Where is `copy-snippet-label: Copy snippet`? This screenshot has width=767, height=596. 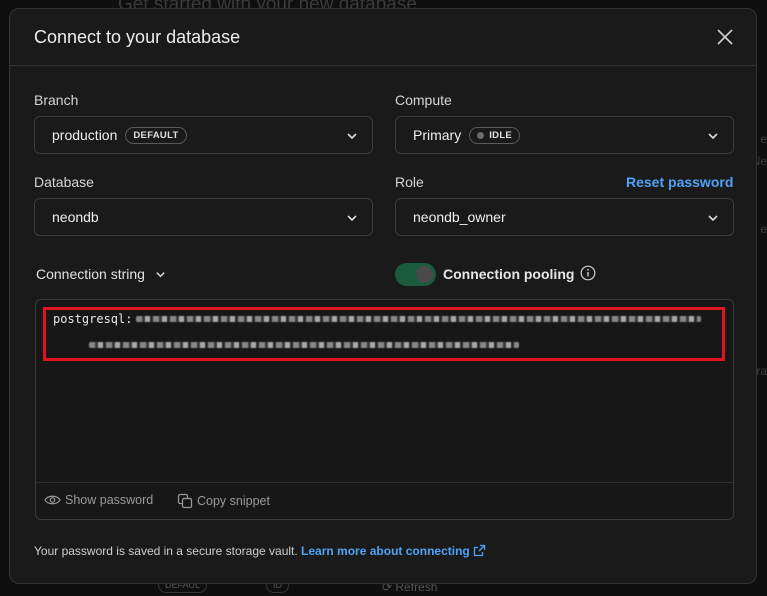 copy-snippet-label: Copy snippet is located at coordinates (233, 501).